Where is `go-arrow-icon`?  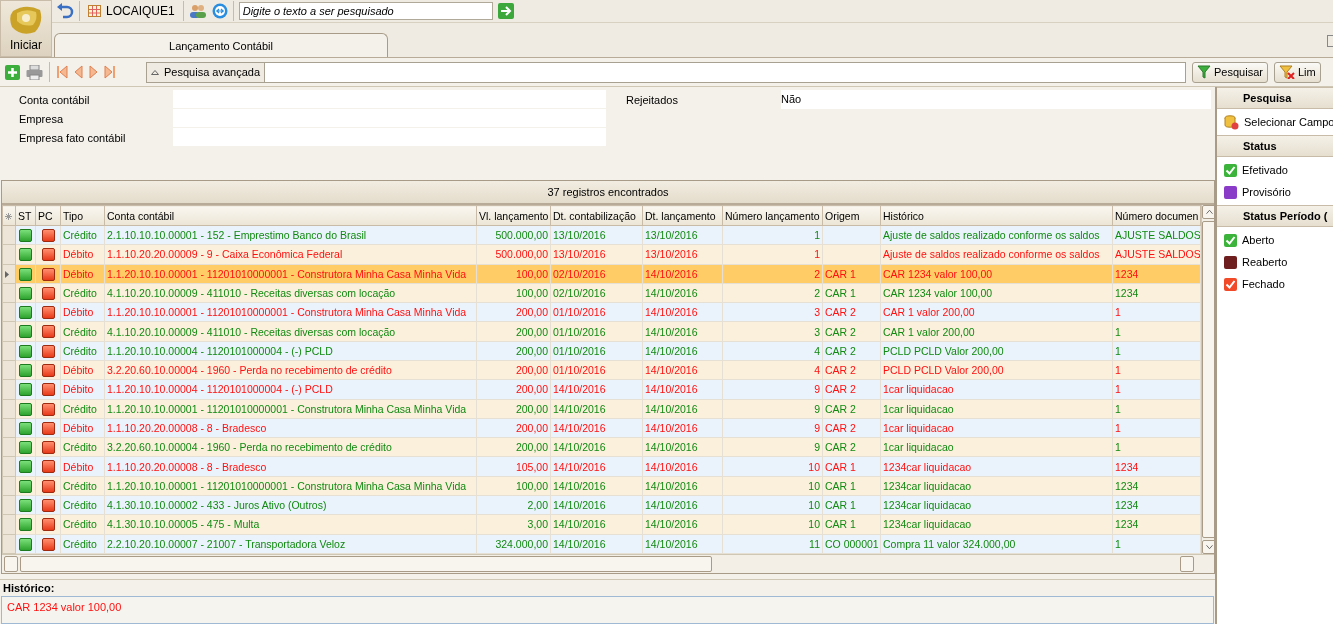 go-arrow-icon is located at coordinates (505, 11).